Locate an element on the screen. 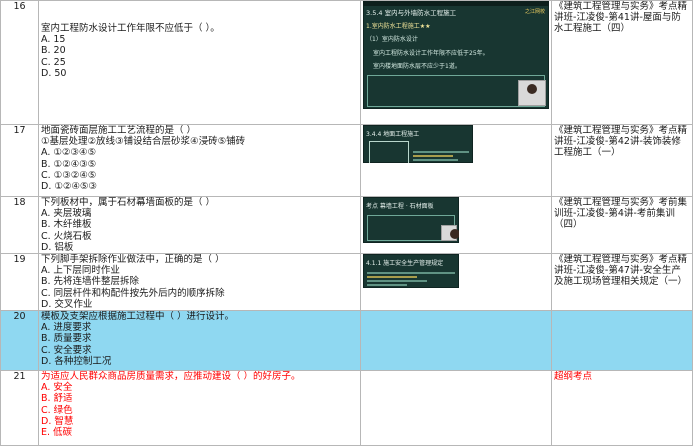 This screenshot has height=446, width=698. slide-title: 考点 幕墙工程 · 石材面板 is located at coordinates (400, 206).